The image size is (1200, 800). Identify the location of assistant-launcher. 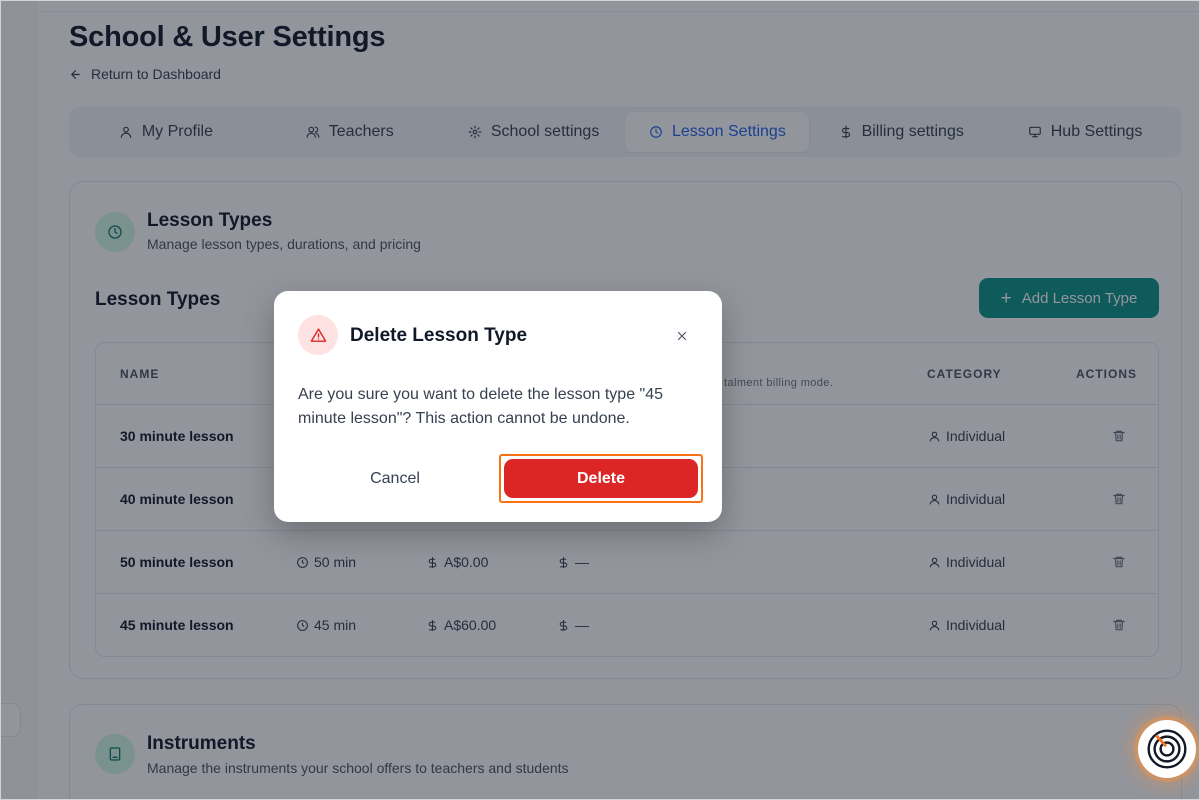
(1167, 749).